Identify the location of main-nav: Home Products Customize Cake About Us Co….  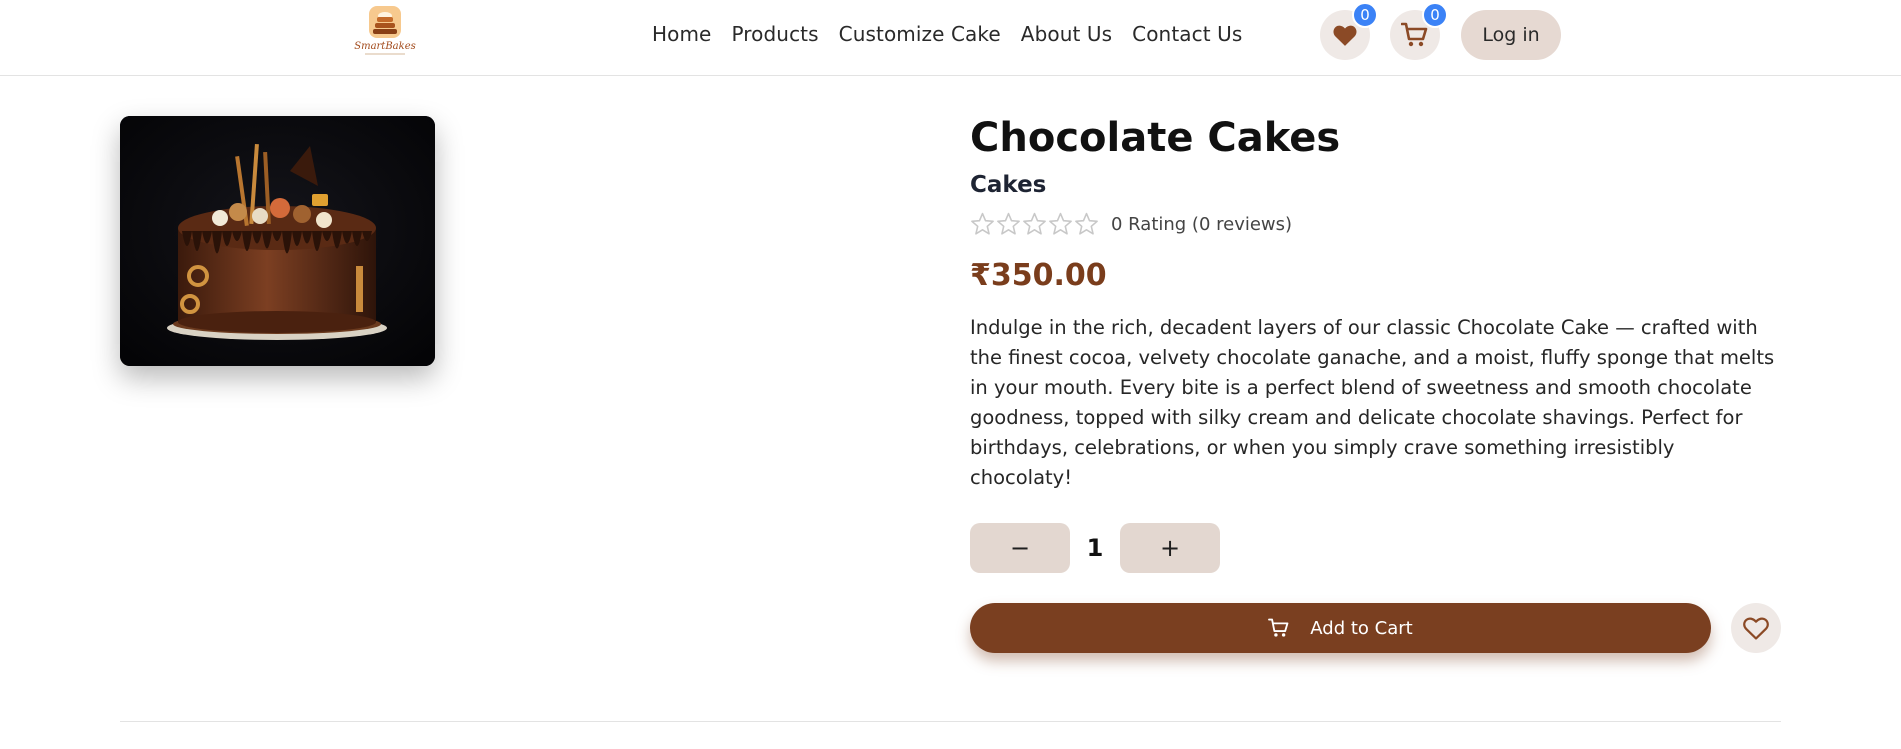
(947, 34).